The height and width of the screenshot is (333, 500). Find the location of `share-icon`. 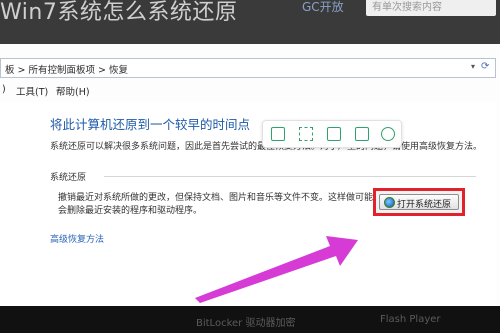

share-icon is located at coordinates (362, 134).